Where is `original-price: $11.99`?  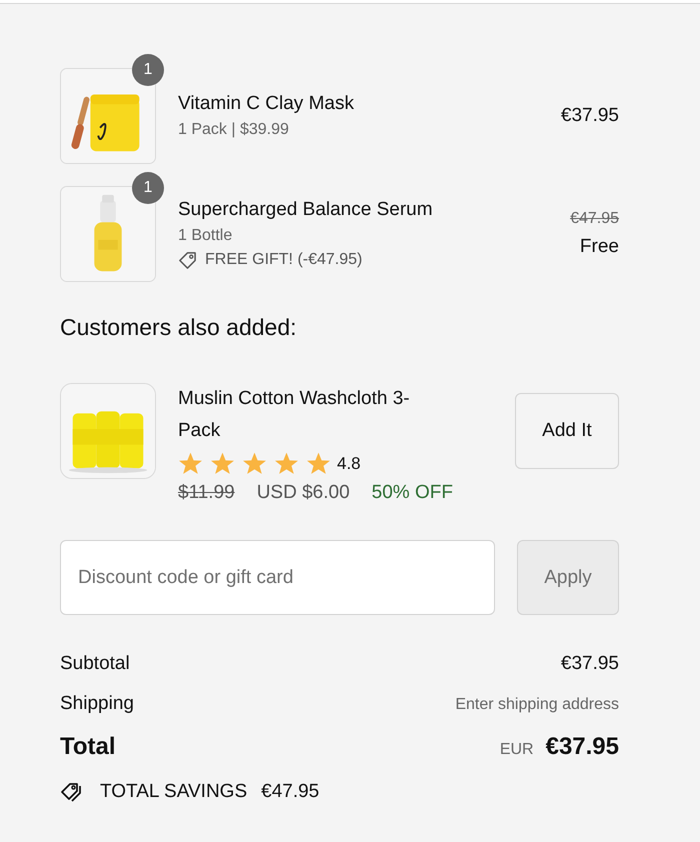 original-price: $11.99 is located at coordinates (206, 493).